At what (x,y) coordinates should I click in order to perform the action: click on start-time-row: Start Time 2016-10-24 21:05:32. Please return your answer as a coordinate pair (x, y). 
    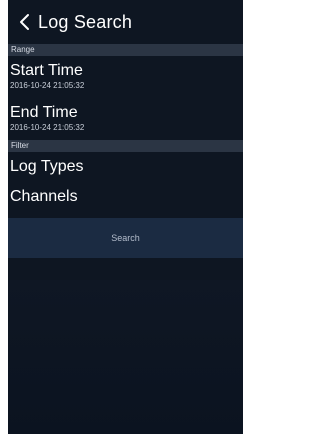
    Looking at the image, I should click on (125, 77).